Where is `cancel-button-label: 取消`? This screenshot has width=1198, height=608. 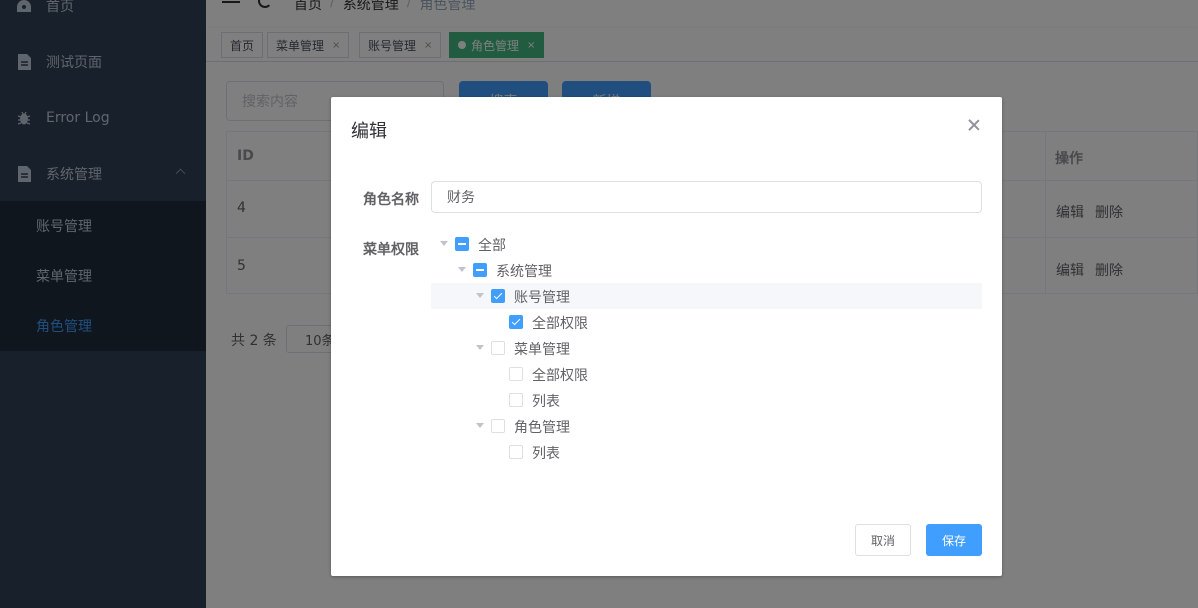
cancel-button-label: 取消 is located at coordinates (882, 540).